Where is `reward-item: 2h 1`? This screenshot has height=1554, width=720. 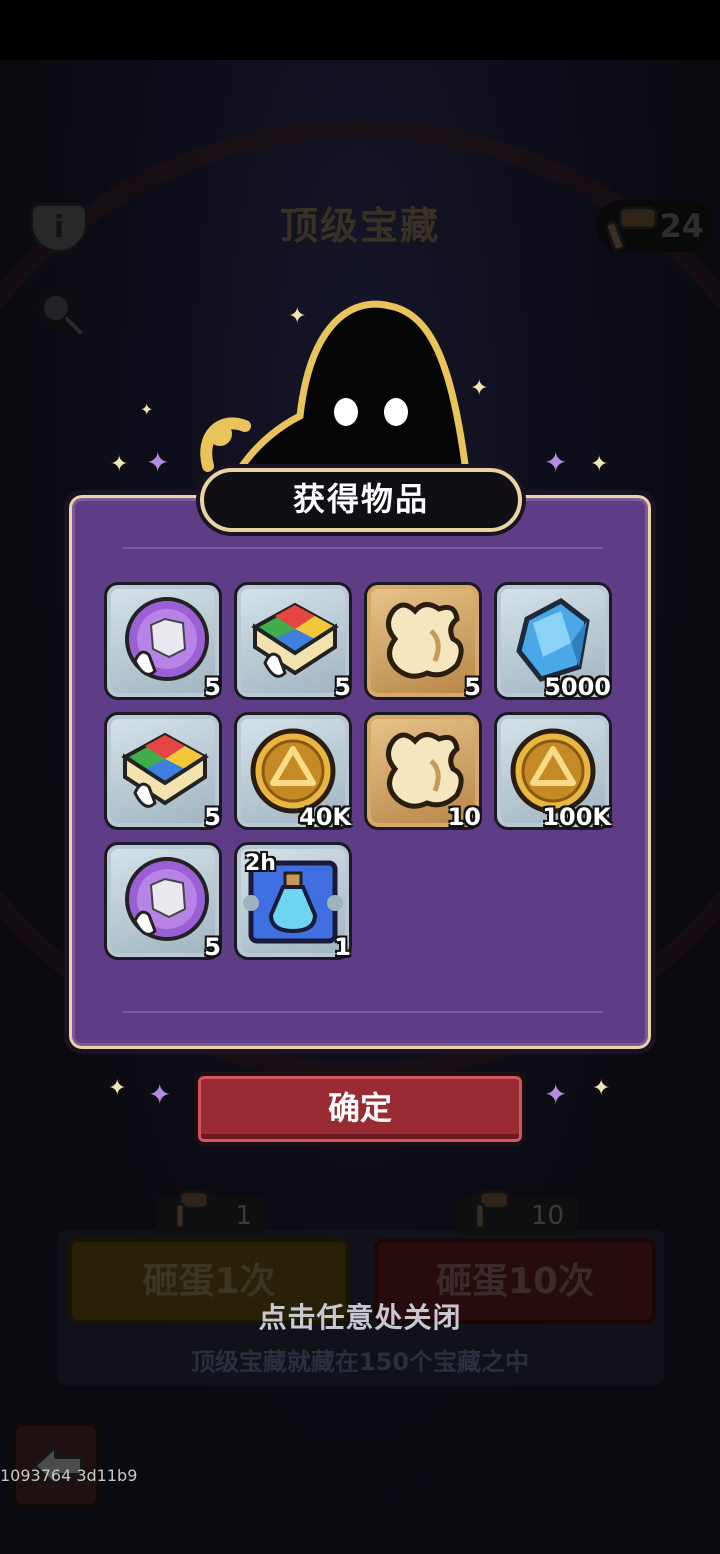
reward-item: 2h 1 is located at coordinates (293, 901).